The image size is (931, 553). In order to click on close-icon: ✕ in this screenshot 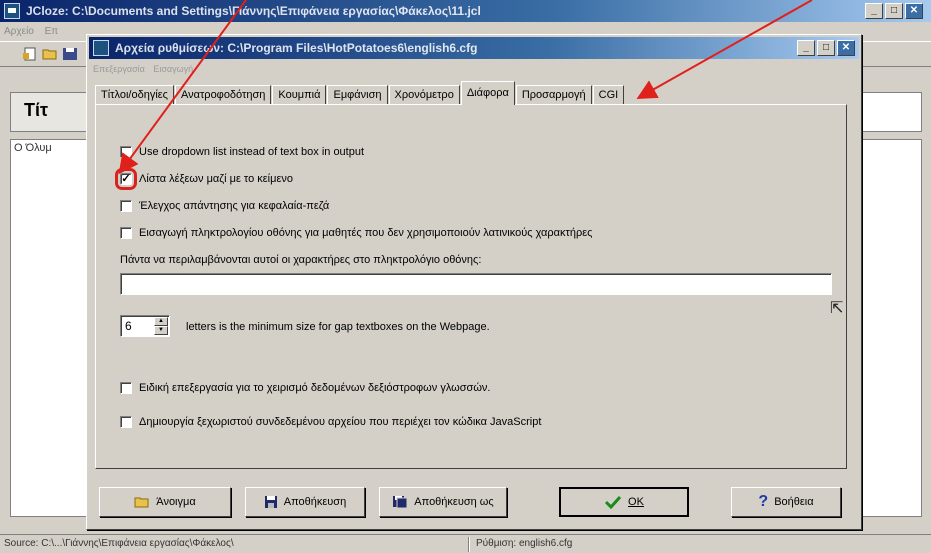, I will do `click(914, 11)`.